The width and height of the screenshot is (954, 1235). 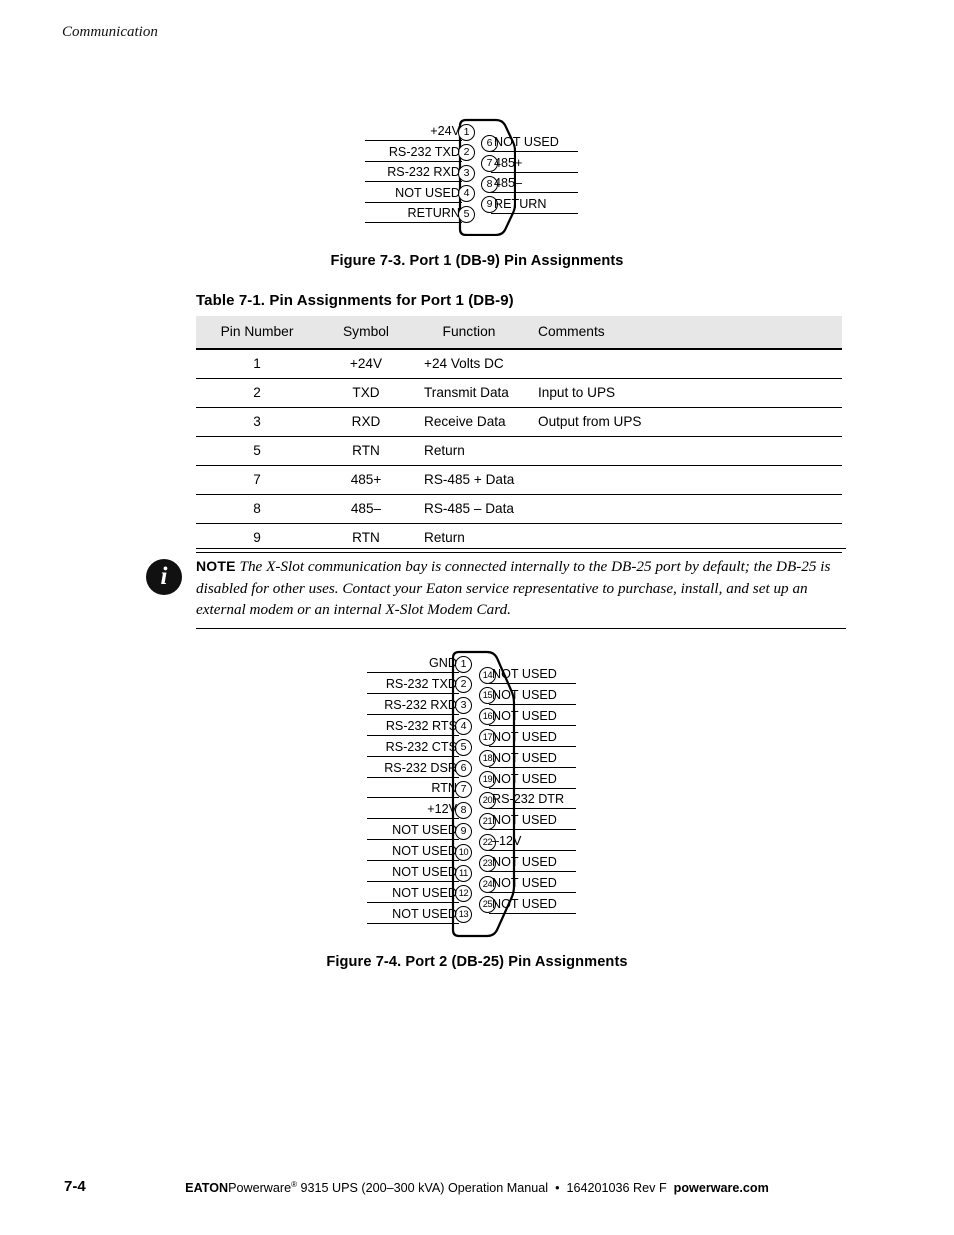 What do you see at coordinates (257, 393) in the screenshot?
I see `cell-pin-number: 2` at bounding box center [257, 393].